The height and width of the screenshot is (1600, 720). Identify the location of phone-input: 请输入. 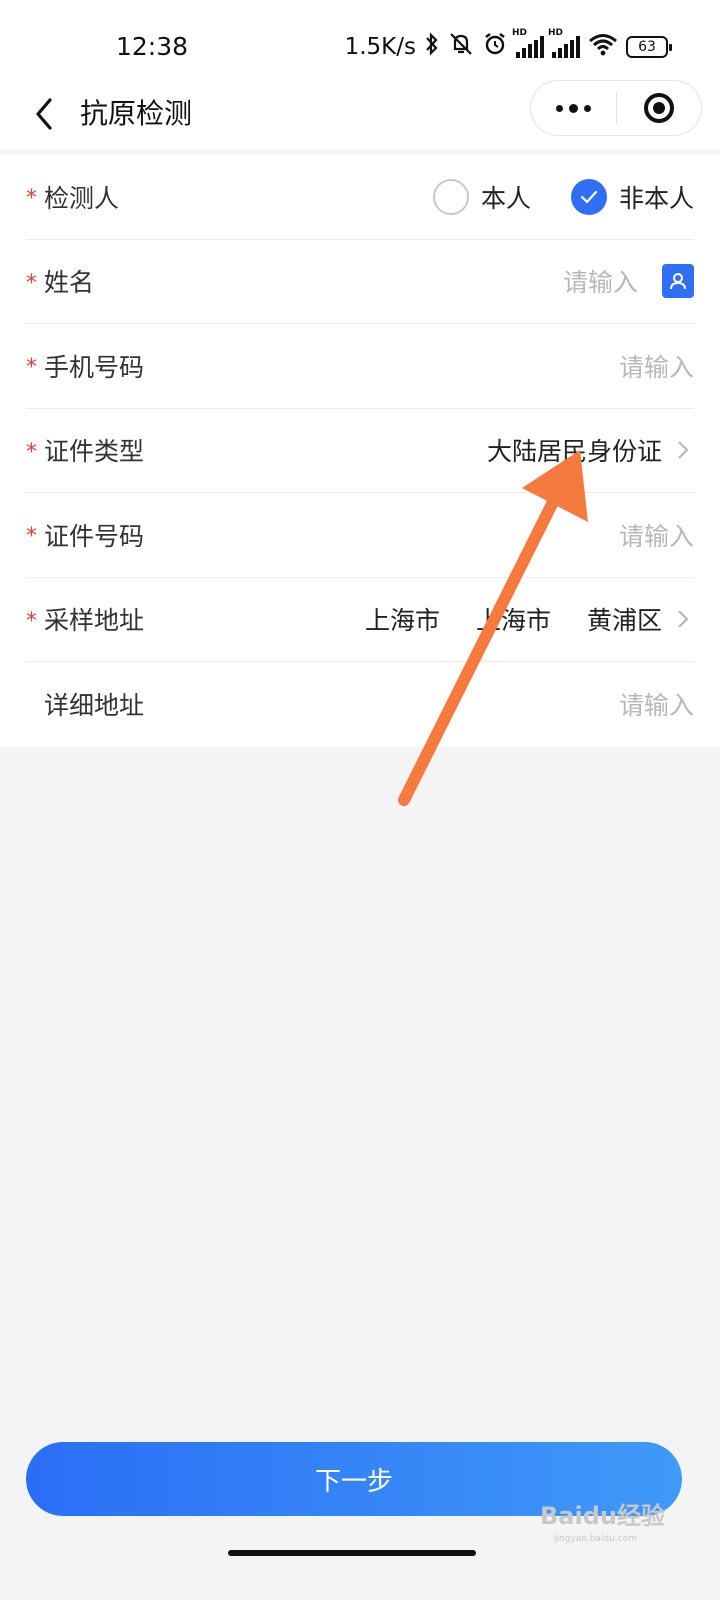
(656, 366).